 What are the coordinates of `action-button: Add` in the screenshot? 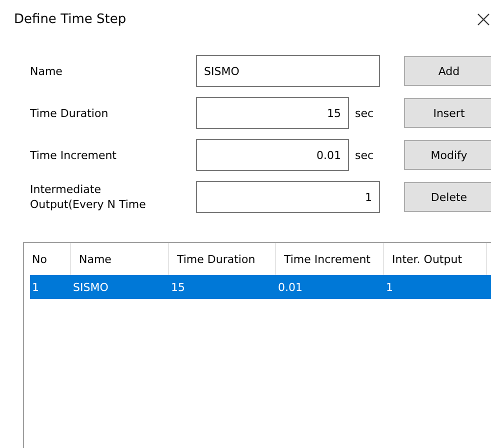 It's located at (447, 71).